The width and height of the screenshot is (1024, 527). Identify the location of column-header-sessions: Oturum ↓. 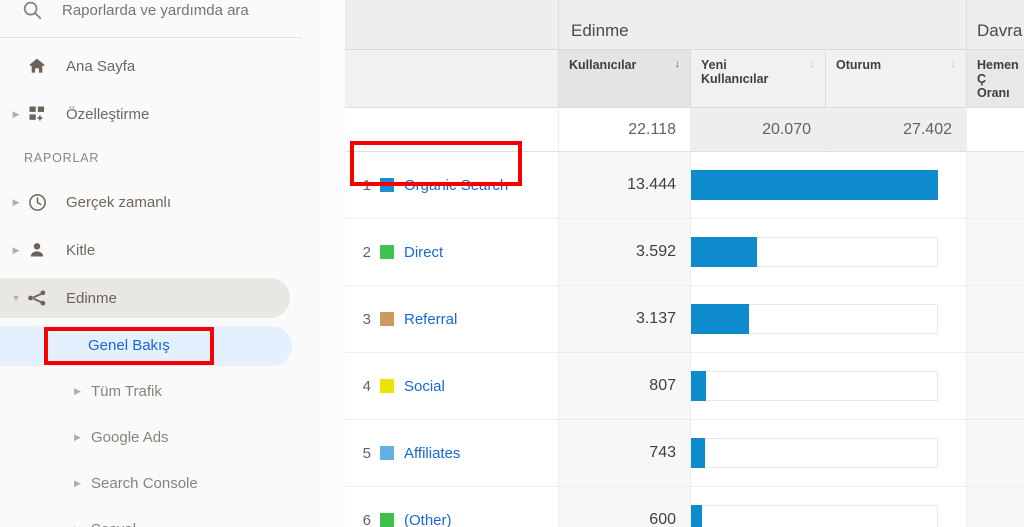
(895, 78).